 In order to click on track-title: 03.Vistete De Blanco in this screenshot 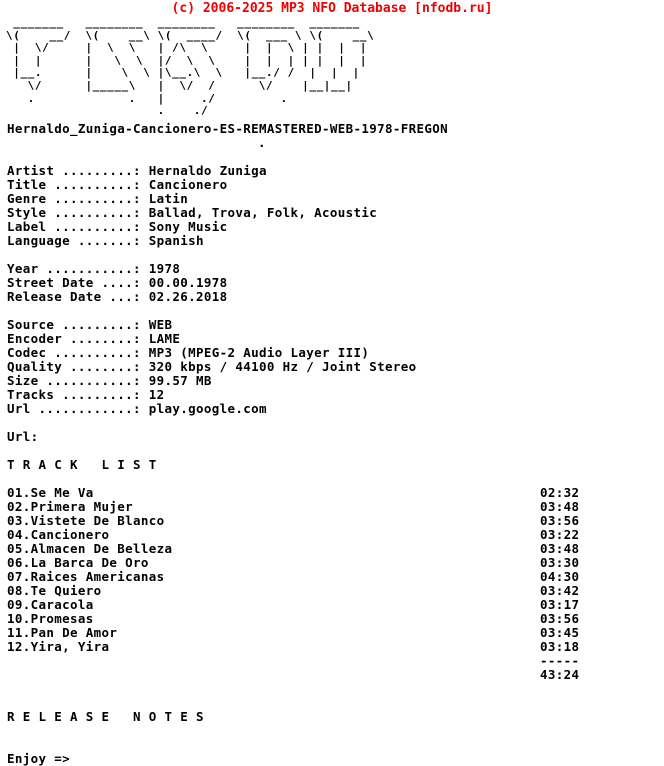, I will do `click(86, 520)`.